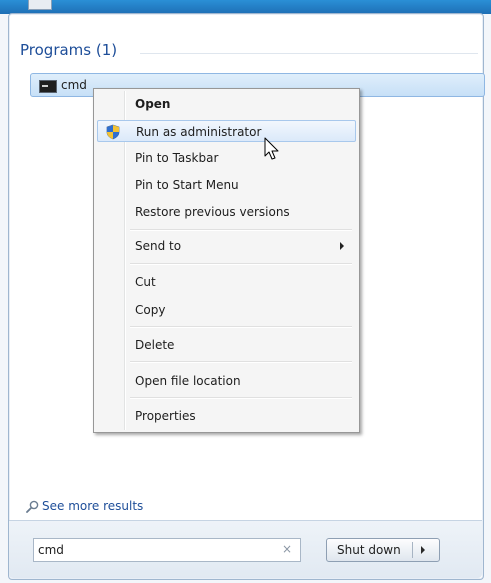 The height and width of the screenshot is (583, 491). I want to click on menu-item-label: Send to, so click(158, 246).